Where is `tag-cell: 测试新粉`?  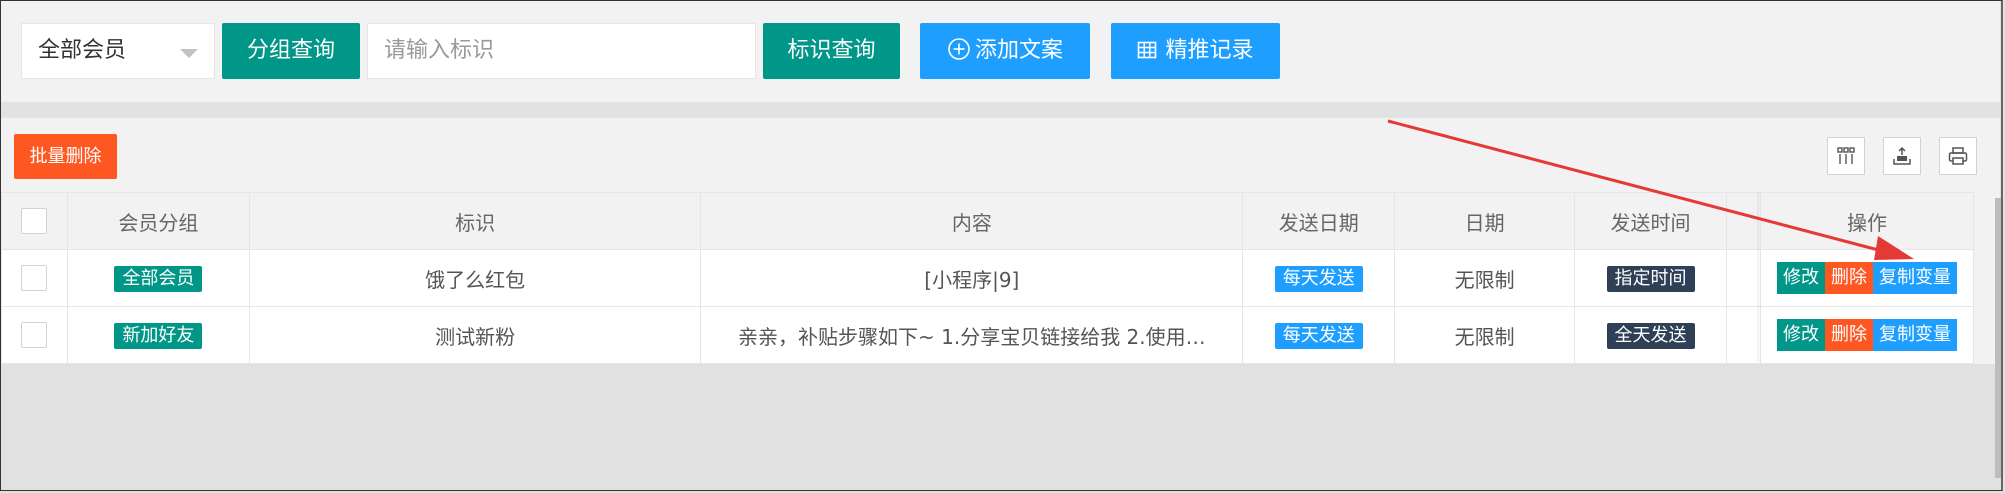
tag-cell: 测试新粉 is located at coordinates (475, 335).